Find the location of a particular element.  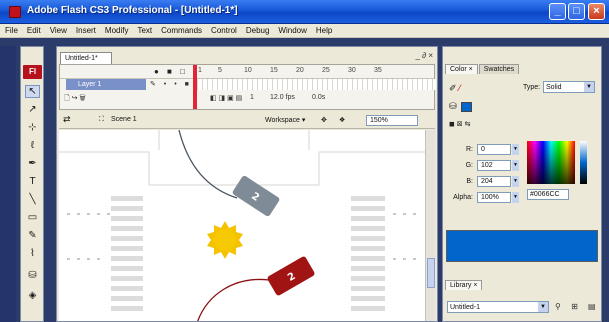

road-outline is located at coordinates (242, 158).